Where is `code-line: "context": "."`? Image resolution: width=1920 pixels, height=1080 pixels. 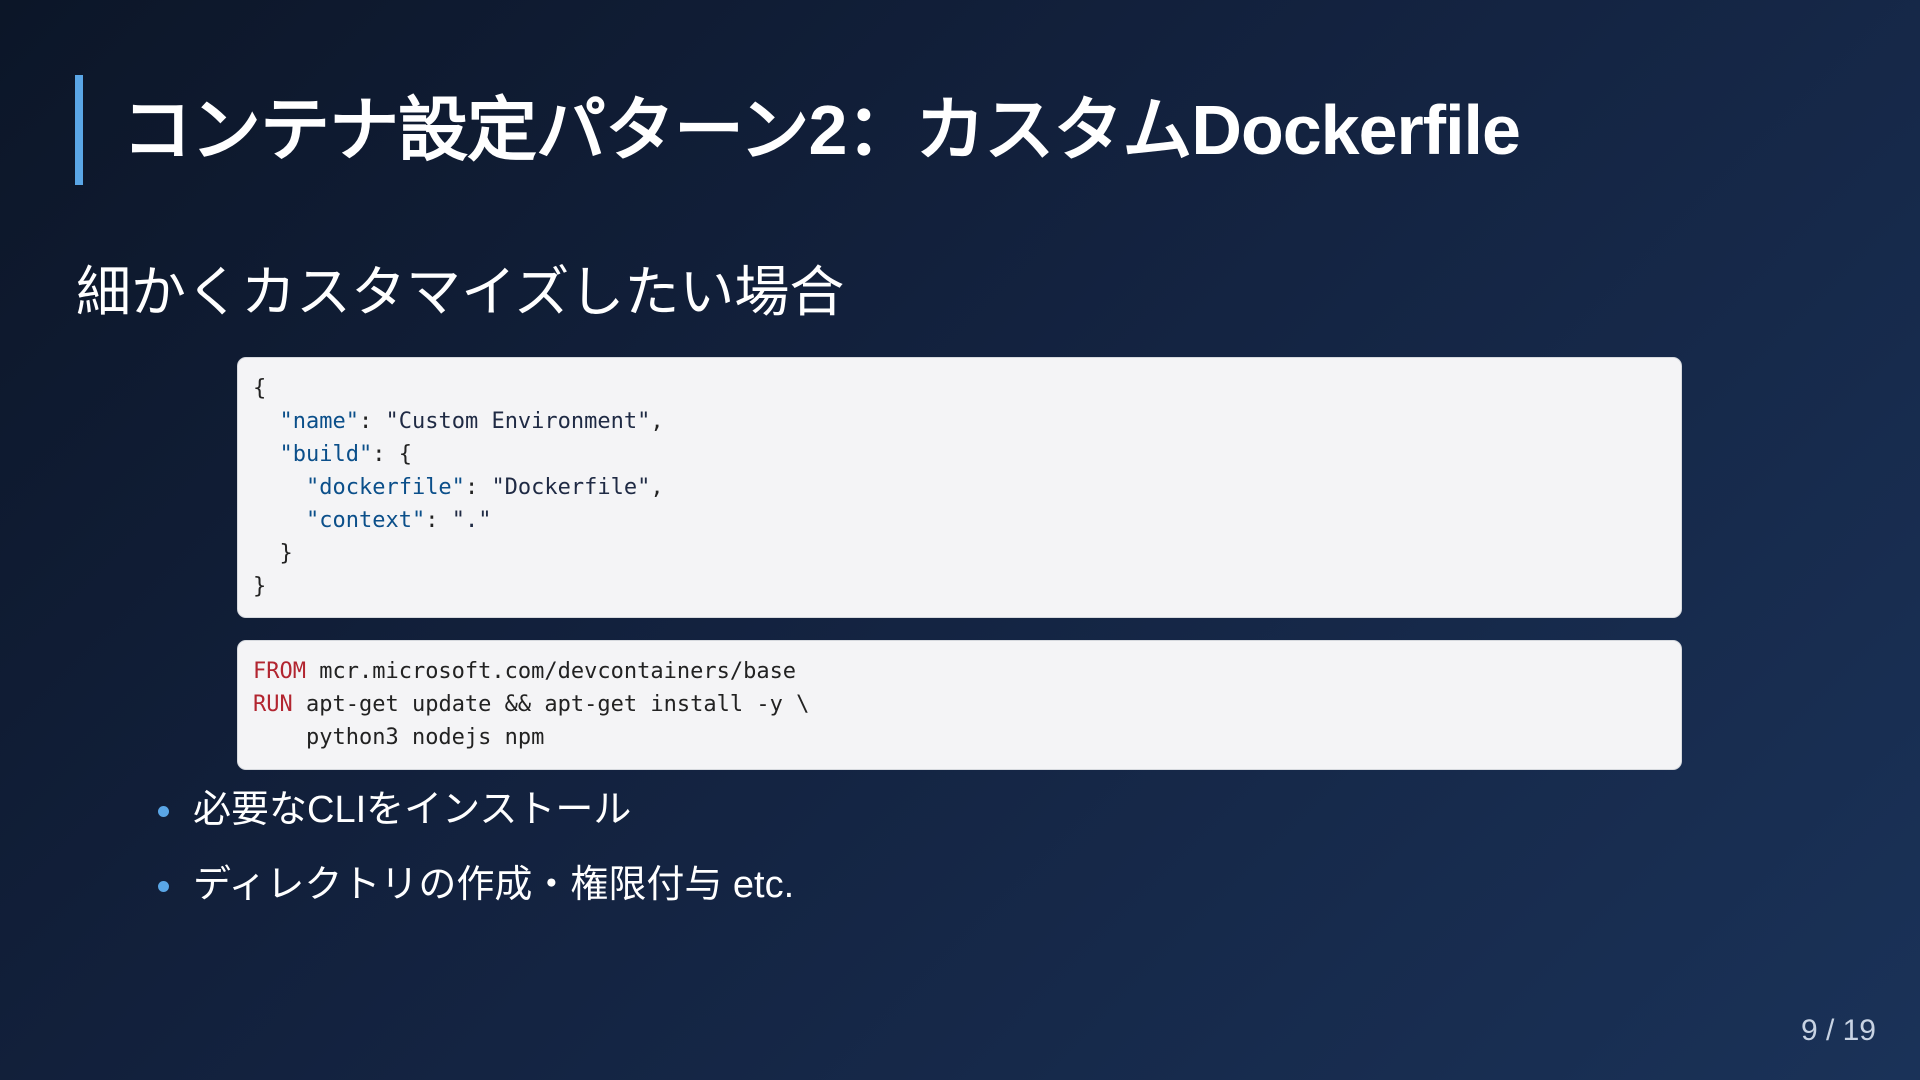
code-line: "context": "." is located at coordinates (959, 520).